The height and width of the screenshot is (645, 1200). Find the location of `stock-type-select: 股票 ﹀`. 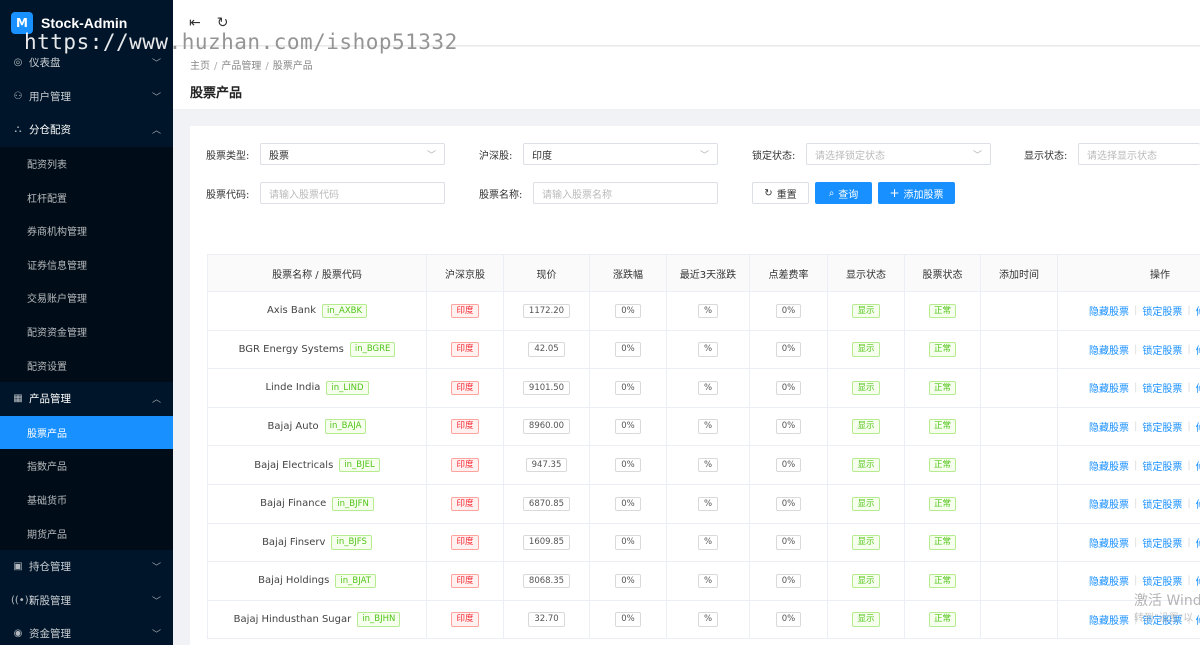

stock-type-select: 股票 ﹀ is located at coordinates (352, 154).